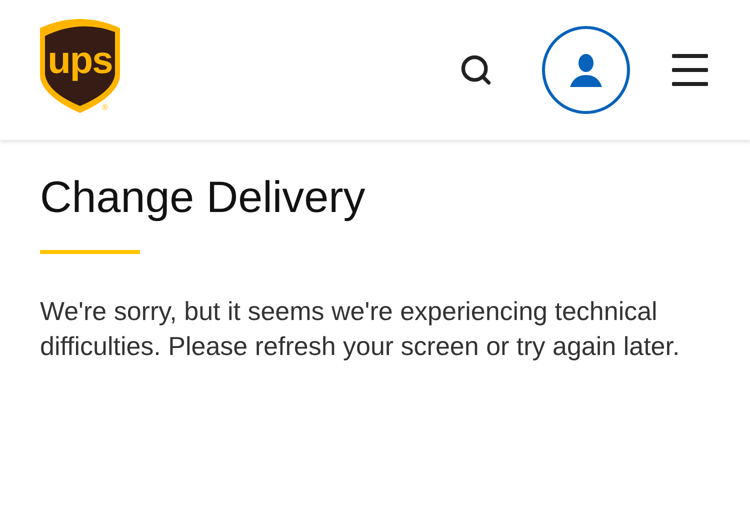  Describe the element at coordinates (360, 329) in the screenshot. I see `error-message: We're sorry, but it seems we're experiencing technical difficulties. Please refresh your screen or try again later.` at that location.